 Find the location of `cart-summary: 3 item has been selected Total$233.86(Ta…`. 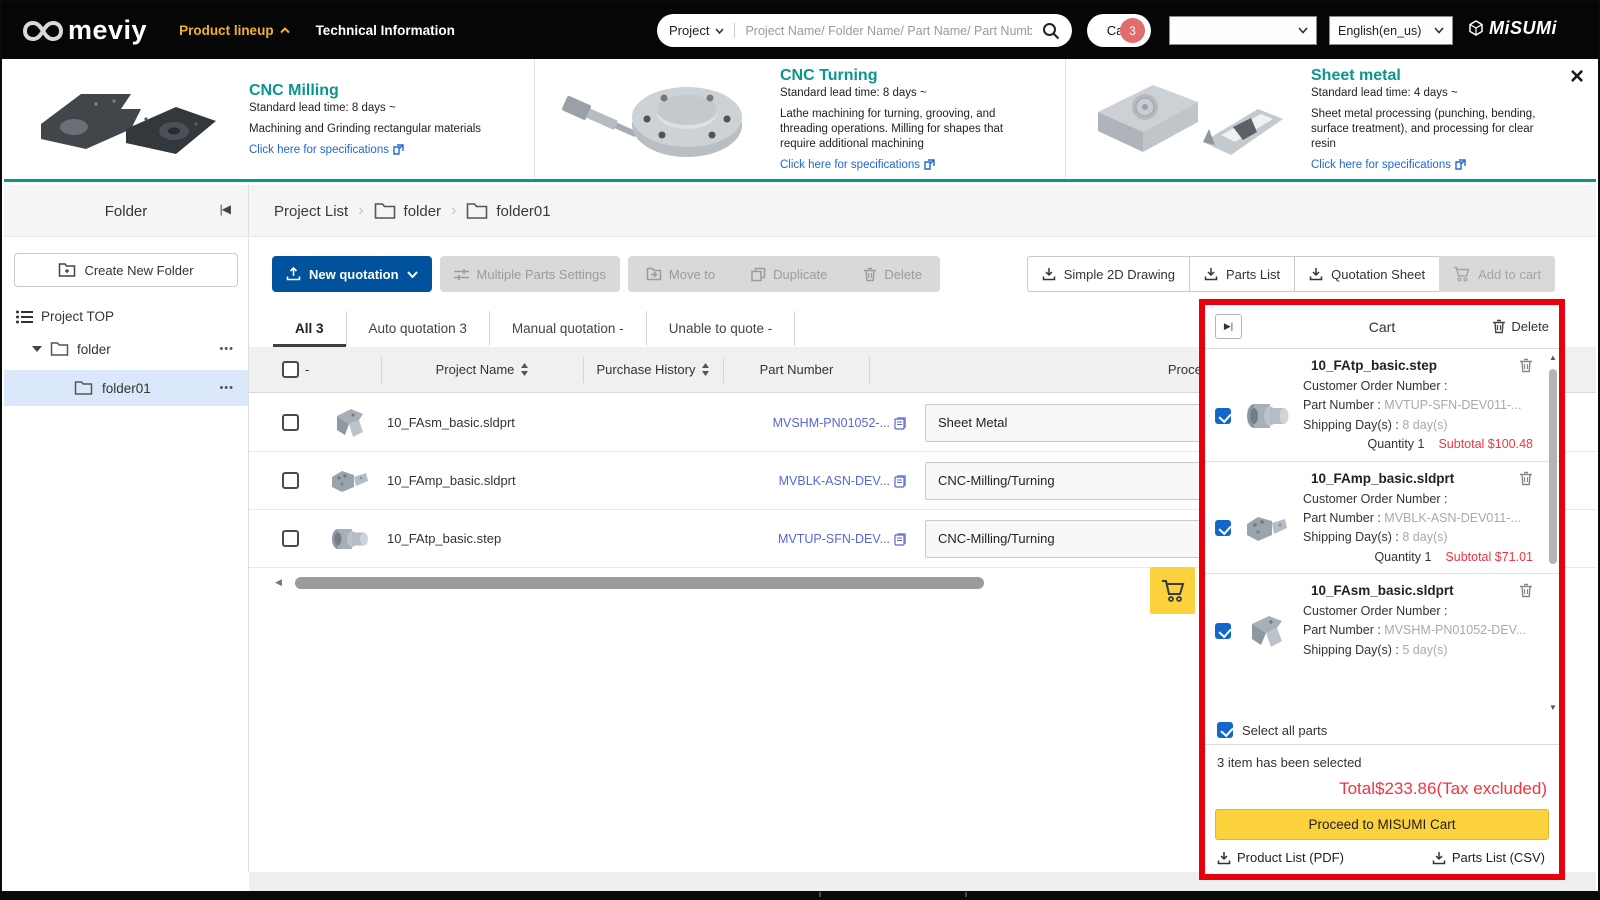

cart-summary: 3 item has been selected Total$233.86(Ta… is located at coordinates (1382, 772).